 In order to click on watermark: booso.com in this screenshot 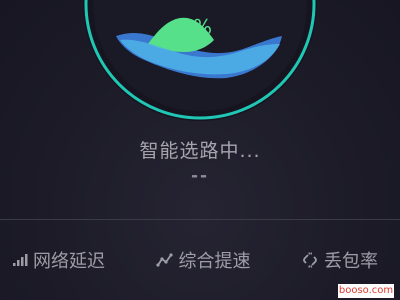, I will do `click(366, 291)`.